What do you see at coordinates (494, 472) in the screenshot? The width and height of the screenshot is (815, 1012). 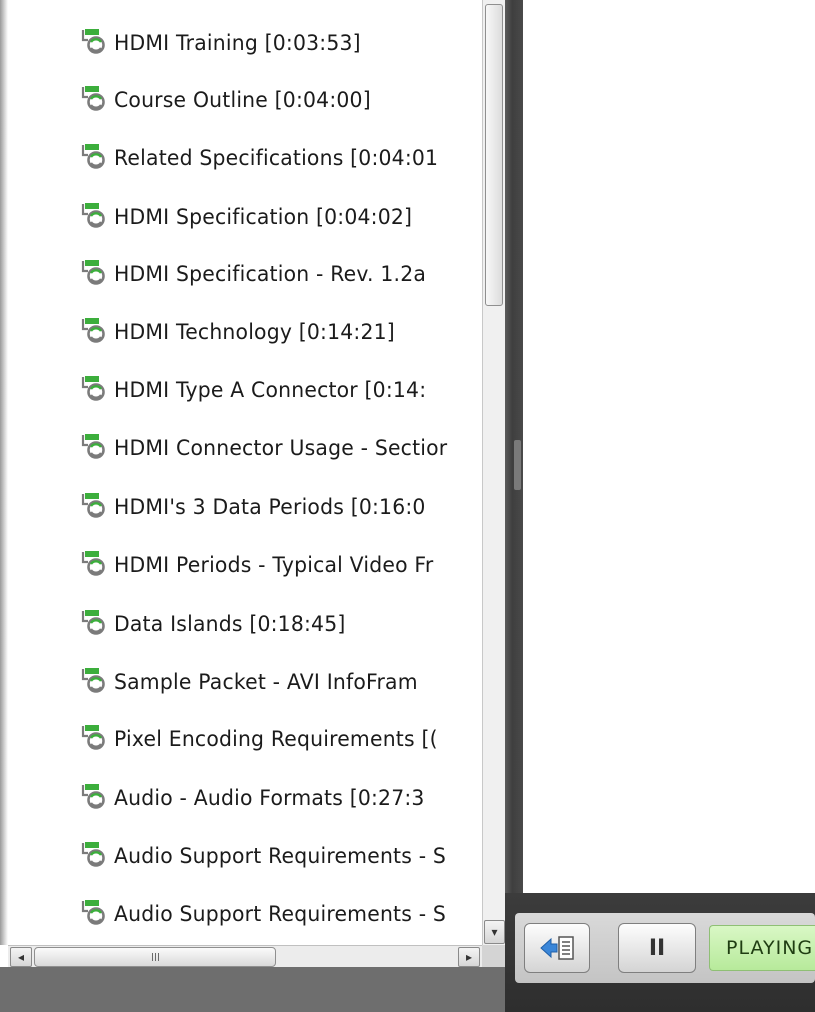 I see `vertical-scrollbar: ▾` at bounding box center [494, 472].